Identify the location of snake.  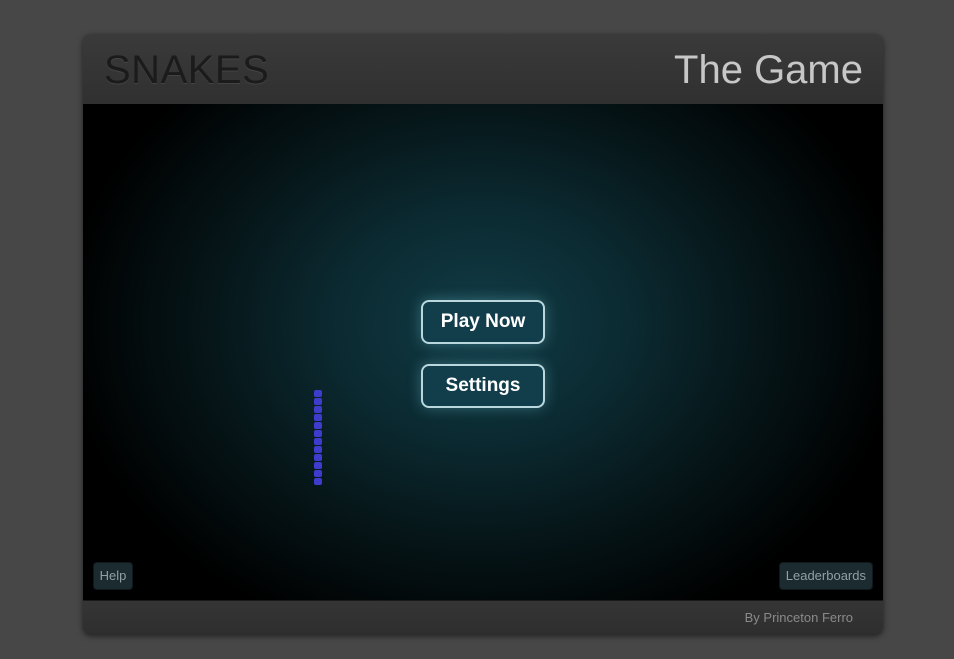
(318, 438).